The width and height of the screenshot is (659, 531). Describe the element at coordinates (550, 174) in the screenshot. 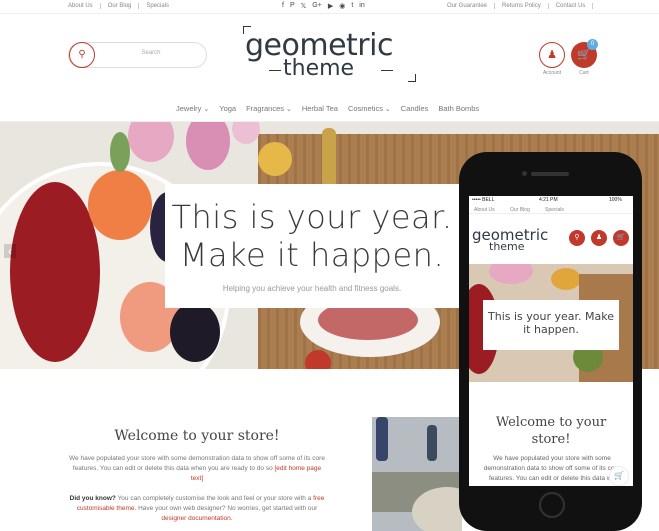

I see `phone-speaker` at that location.